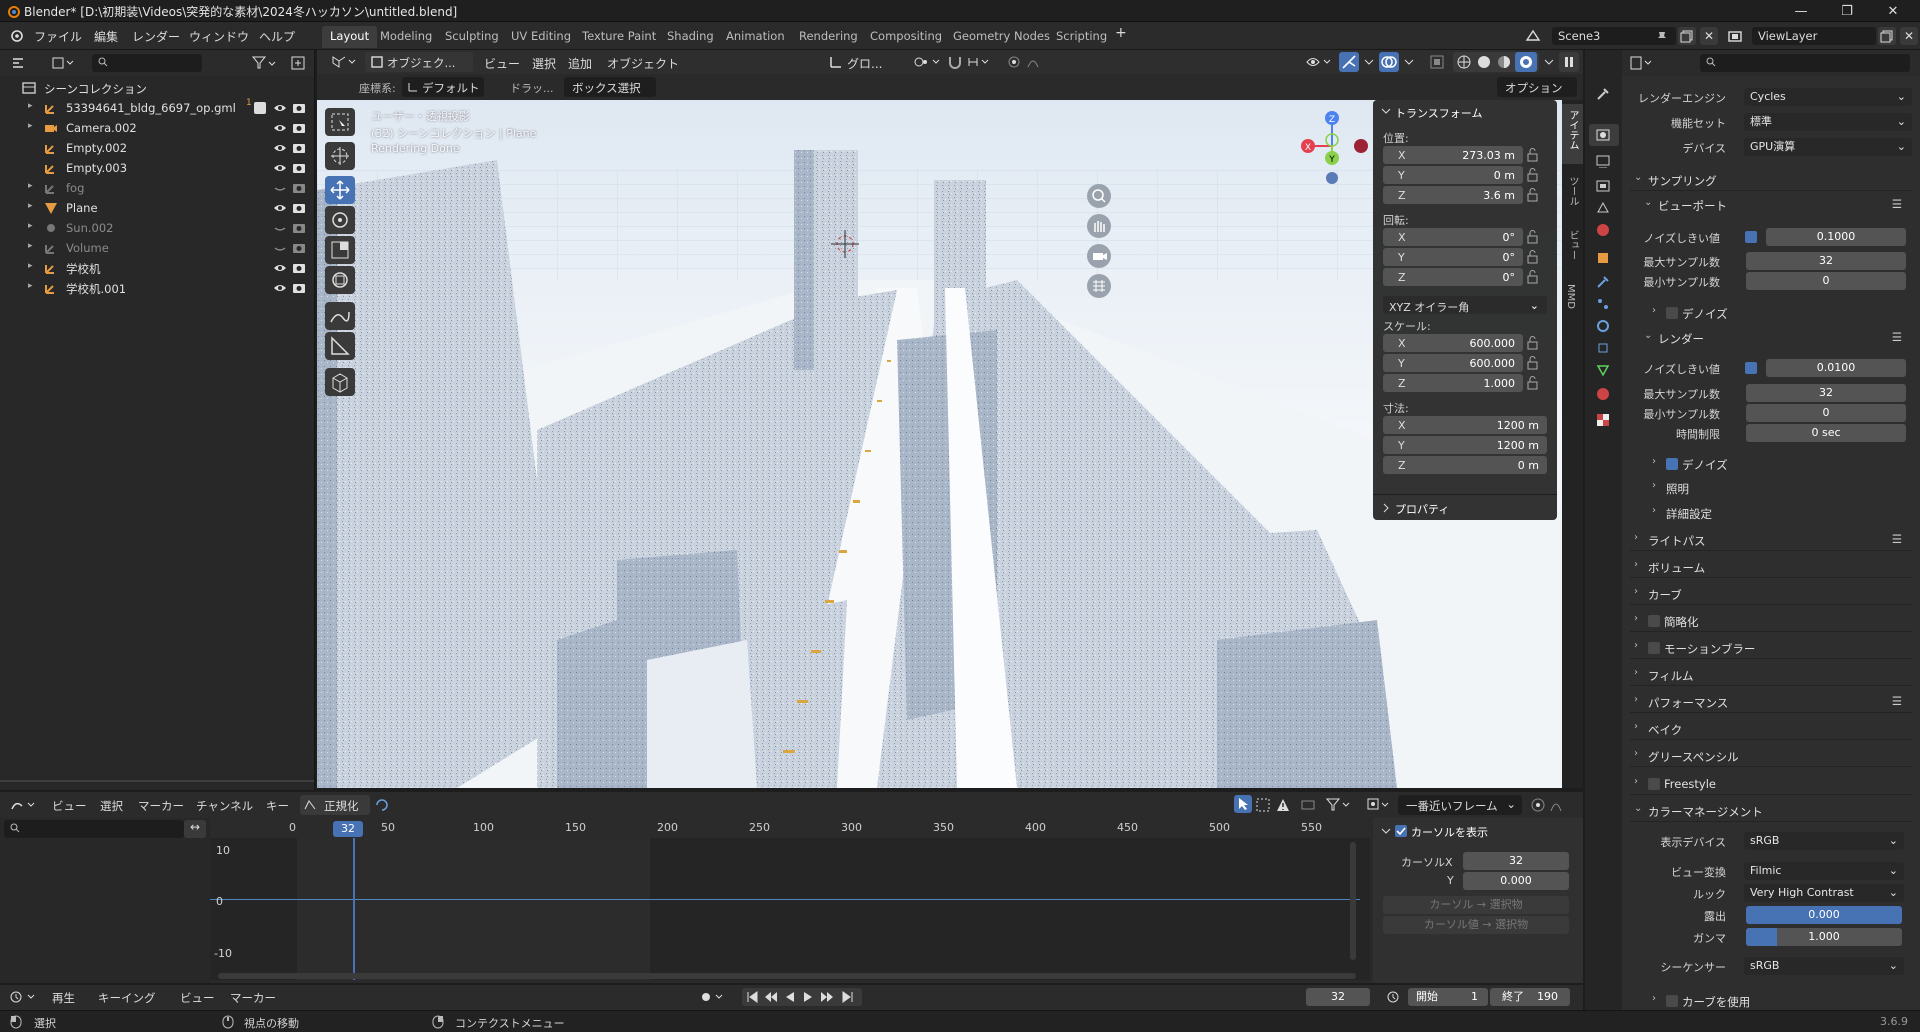 The width and height of the screenshot is (1920, 1032). I want to click on exposure-field: 0.000, so click(1824, 915).